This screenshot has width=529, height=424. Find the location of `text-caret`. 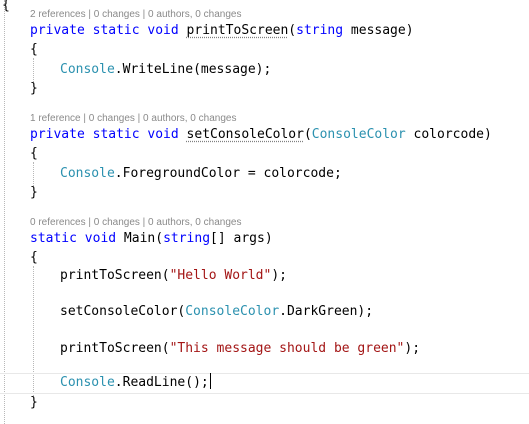

text-caret is located at coordinates (210, 381).